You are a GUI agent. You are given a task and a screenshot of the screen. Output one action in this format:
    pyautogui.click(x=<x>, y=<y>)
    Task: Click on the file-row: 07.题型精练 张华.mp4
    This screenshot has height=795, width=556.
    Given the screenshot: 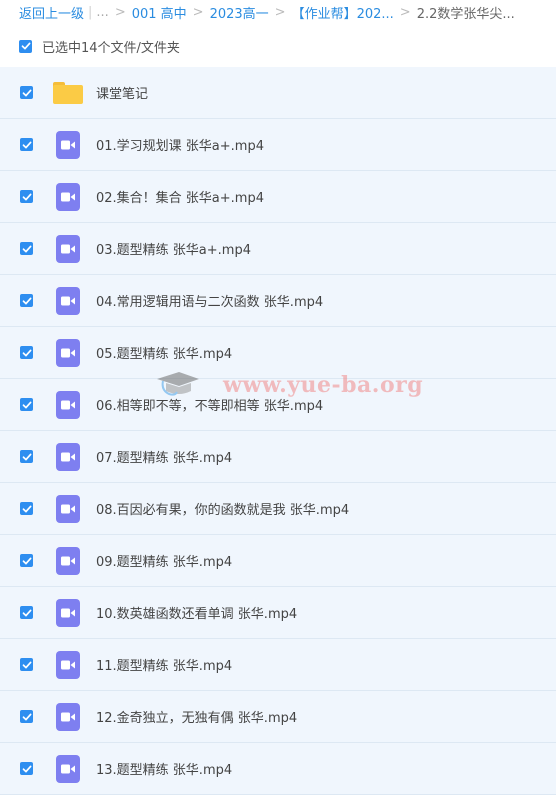 What is the action you would take?
    pyautogui.click(x=278, y=457)
    